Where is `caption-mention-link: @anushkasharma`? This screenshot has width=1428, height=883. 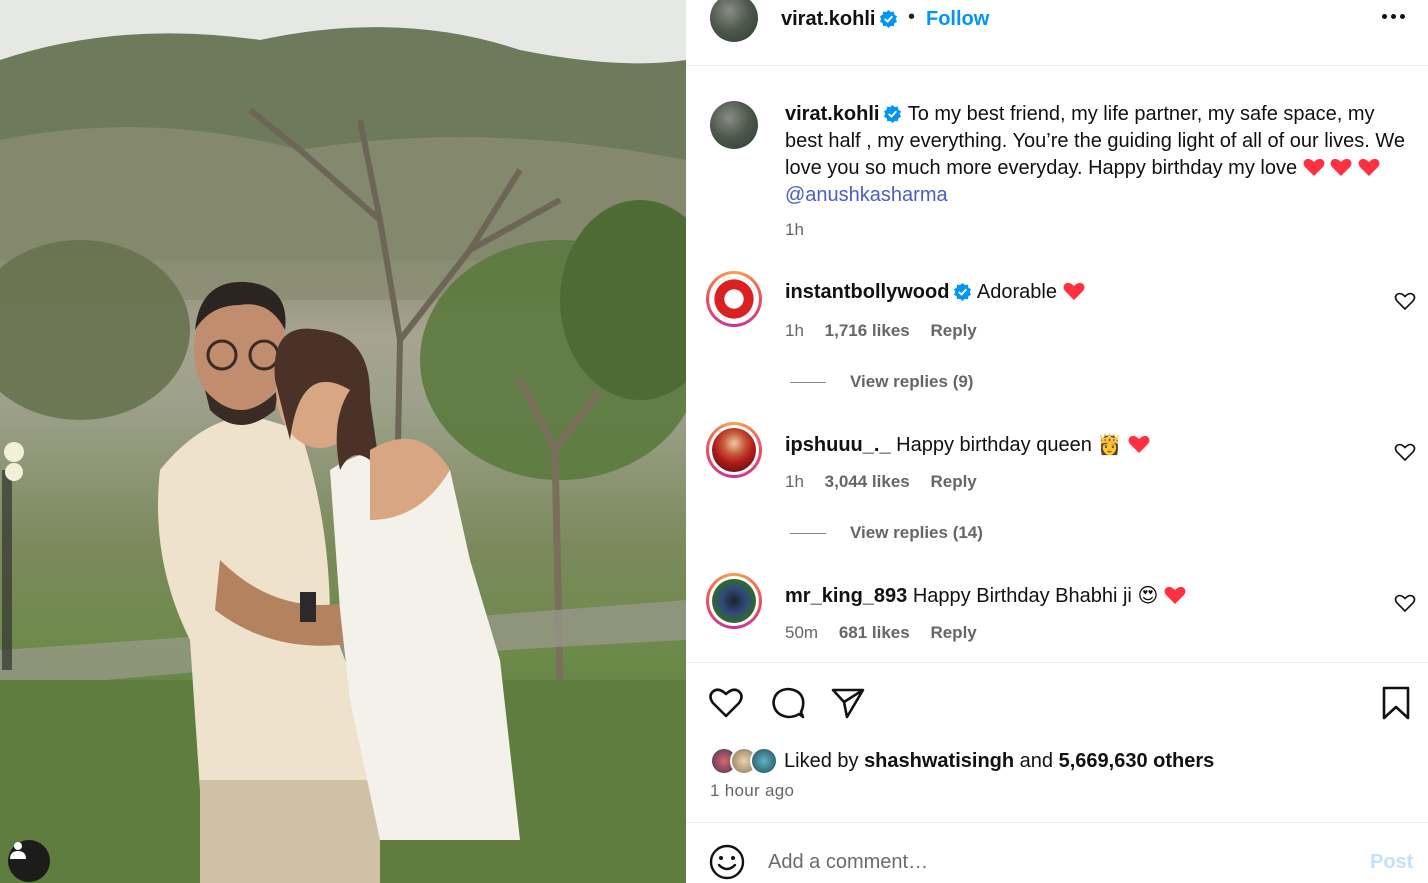 caption-mention-link: @anushkasharma is located at coordinates (866, 195).